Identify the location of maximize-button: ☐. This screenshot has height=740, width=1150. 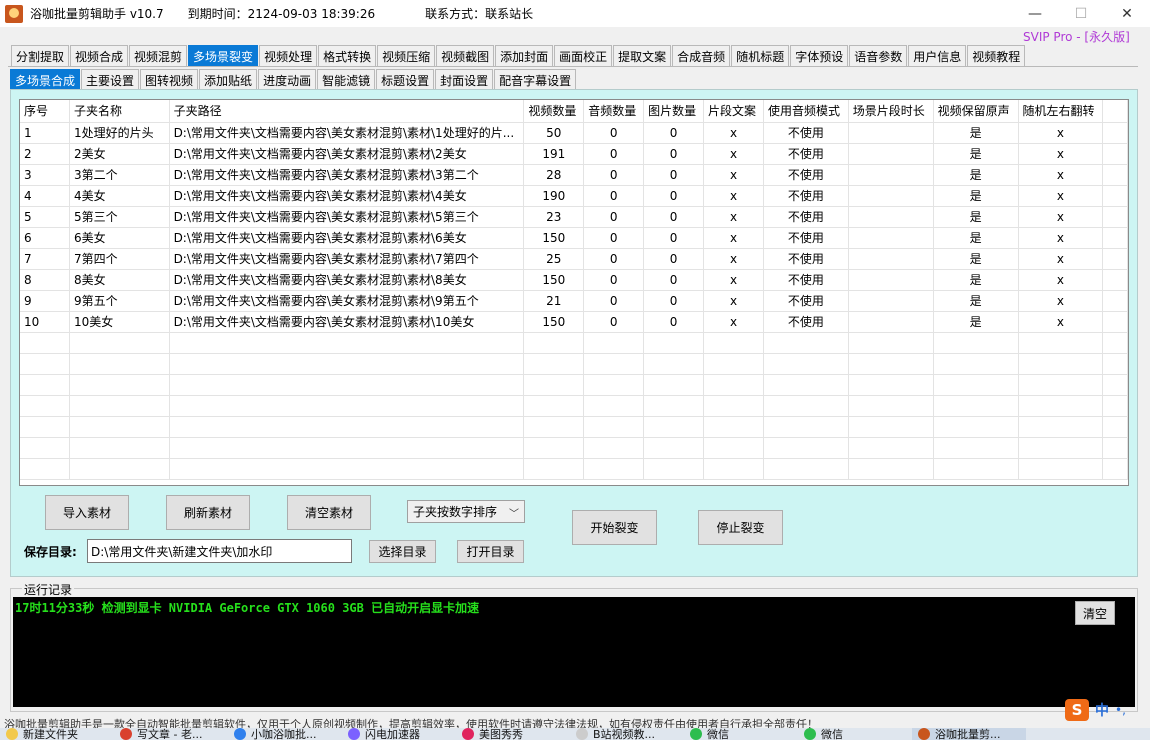
(1081, 13).